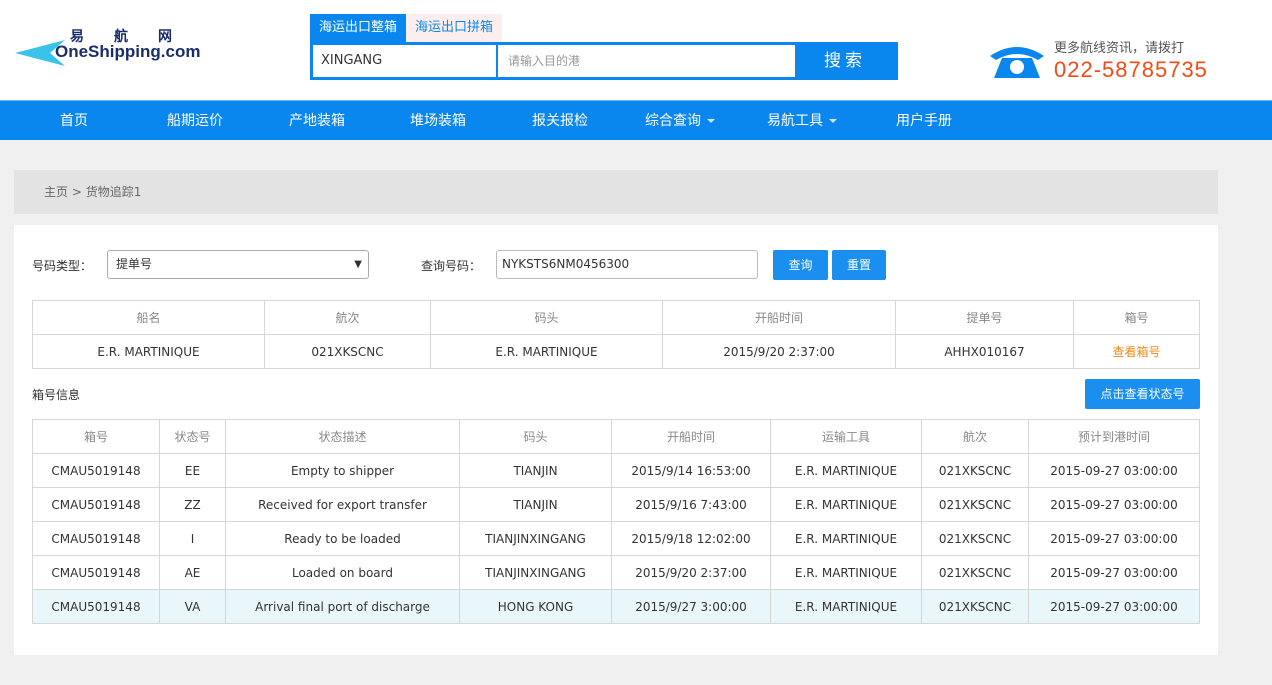 Image resolution: width=1272 pixels, height=685 pixels. I want to click on breadcrumb: 主页 > 货物追踪1, so click(616, 192).